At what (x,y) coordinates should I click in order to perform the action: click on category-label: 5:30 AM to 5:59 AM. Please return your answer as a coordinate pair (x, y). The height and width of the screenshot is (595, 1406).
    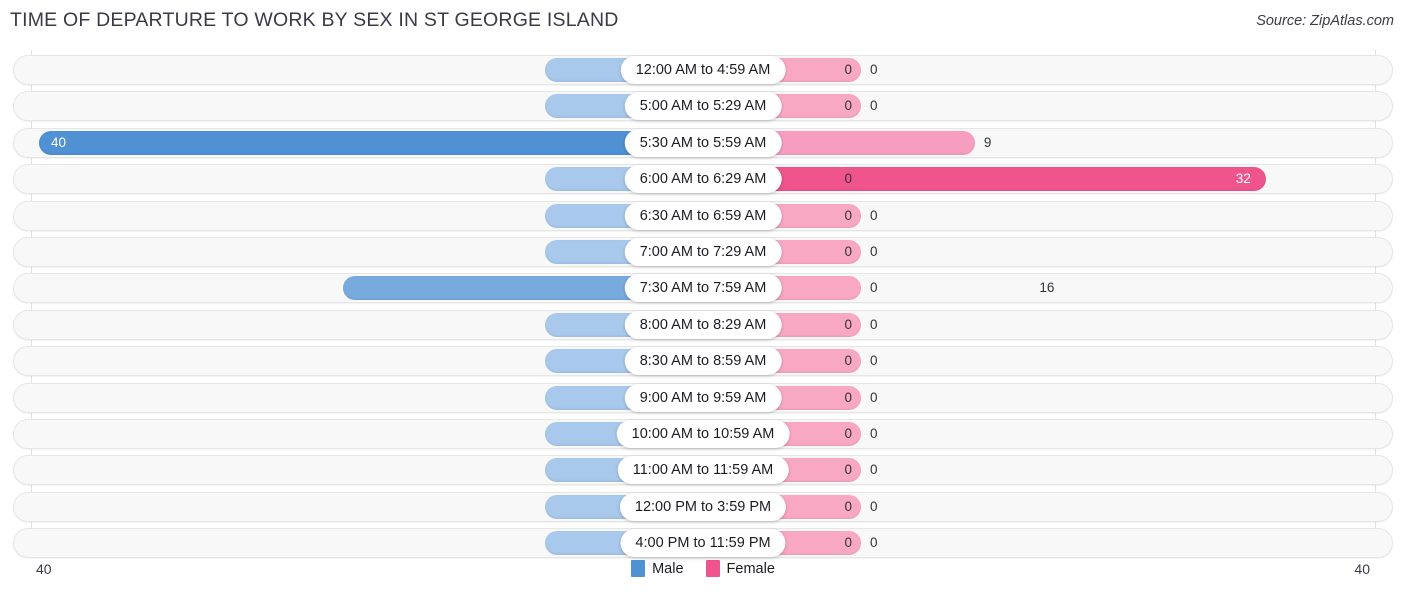
    Looking at the image, I should click on (703, 142).